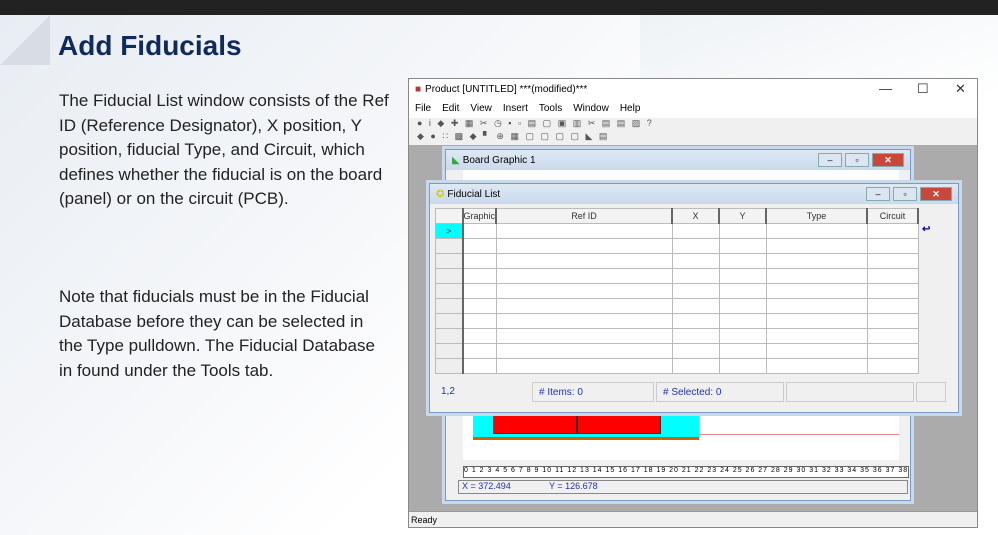 The image size is (998, 535). I want to click on board-restore-button: ▫, so click(857, 160).